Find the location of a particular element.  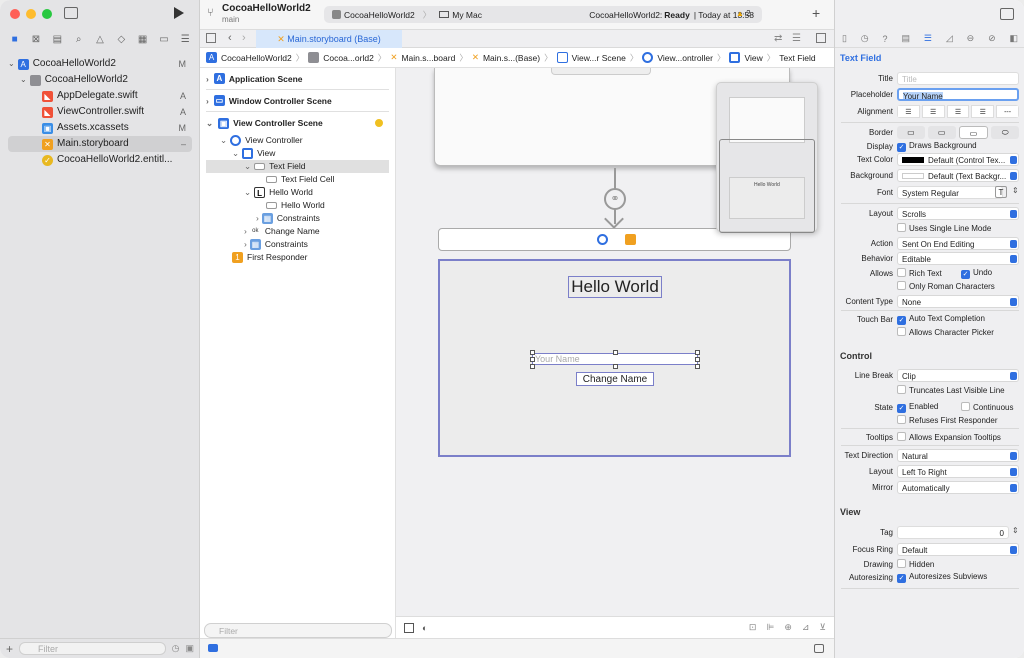

tree-item-file-selected: ✕ Main.storyboard – is located at coordinates (100, 144).